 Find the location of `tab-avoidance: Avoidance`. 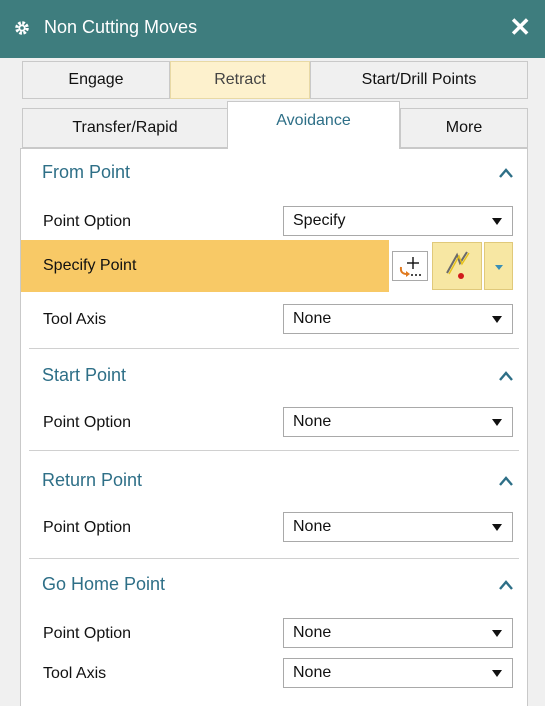

tab-avoidance: Avoidance is located at coordinates (313, 125).